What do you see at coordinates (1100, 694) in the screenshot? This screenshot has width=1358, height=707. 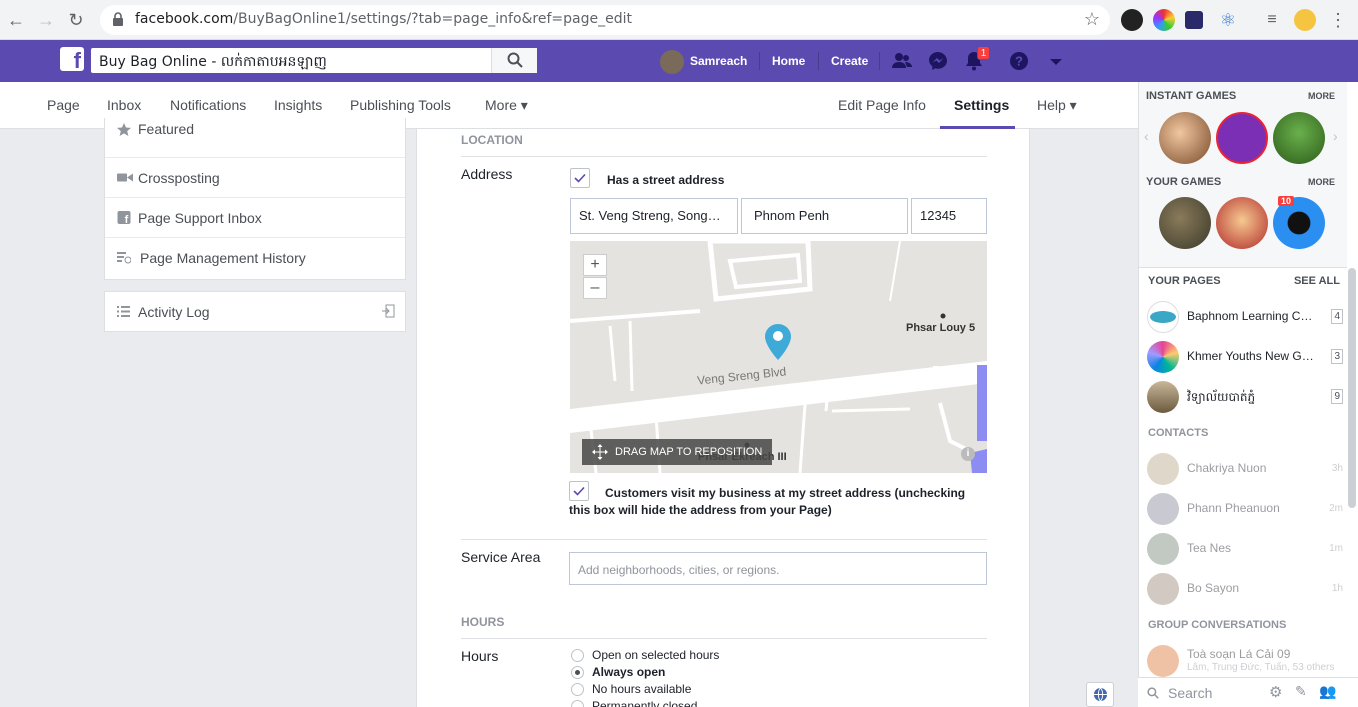 I see `language-globe-icon` at bounding box center [1100, 694].